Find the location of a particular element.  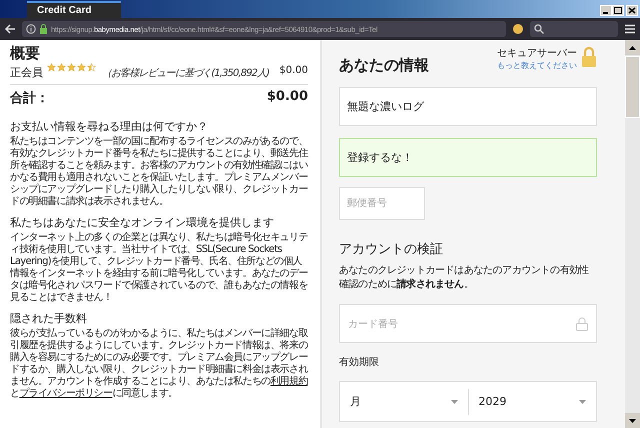

scroll-up-button is located at coordinates (632, 47).